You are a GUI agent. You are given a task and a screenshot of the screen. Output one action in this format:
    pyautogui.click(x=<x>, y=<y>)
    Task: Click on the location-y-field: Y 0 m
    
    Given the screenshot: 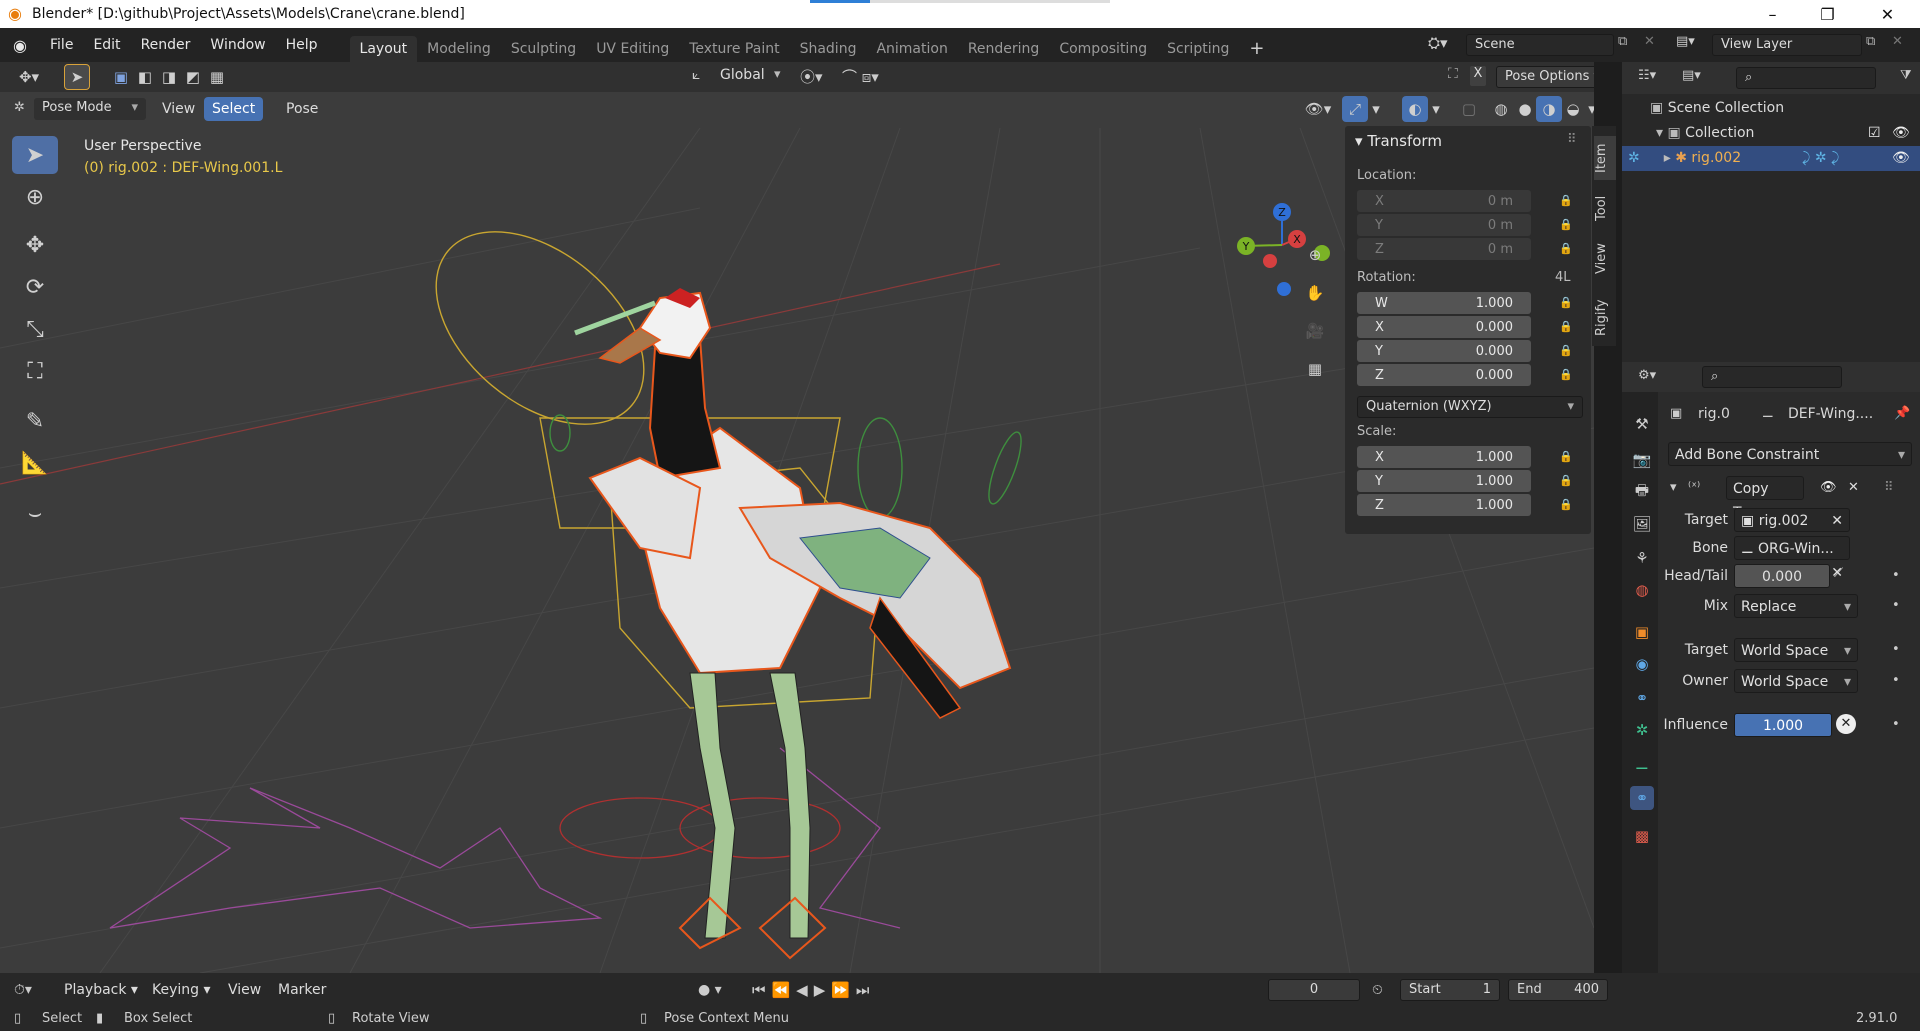 What is the action you would take?
    pyautogui.click(x=1444, y=225)
    